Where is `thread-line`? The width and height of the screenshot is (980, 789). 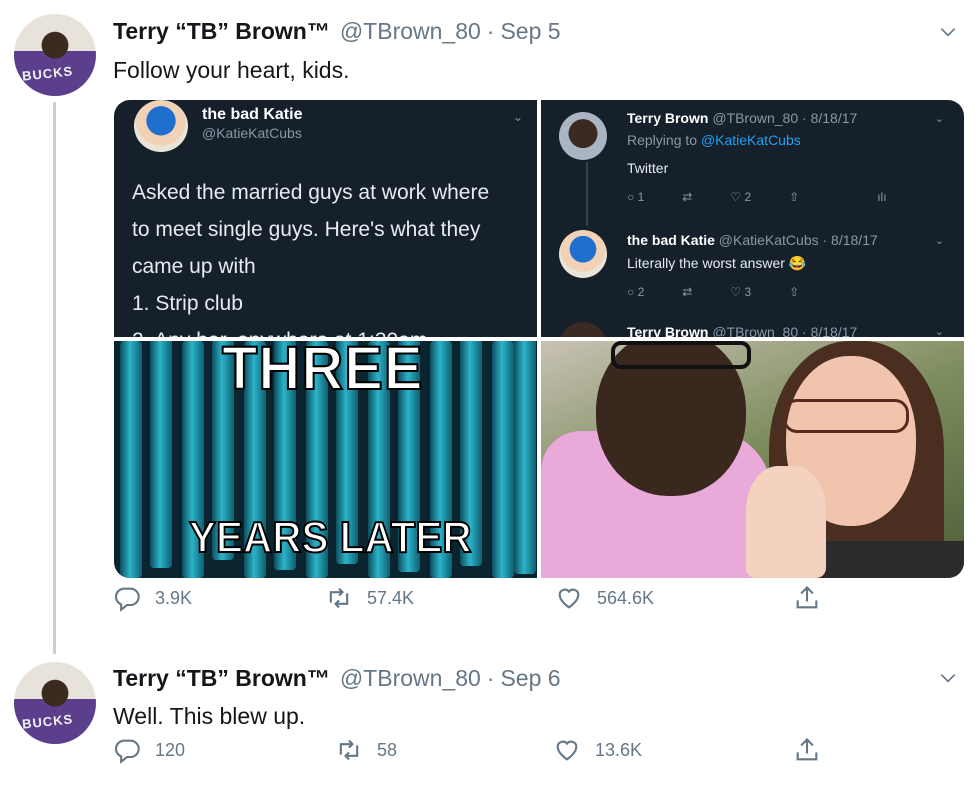
thread-line is located at coordinates (54, 378).